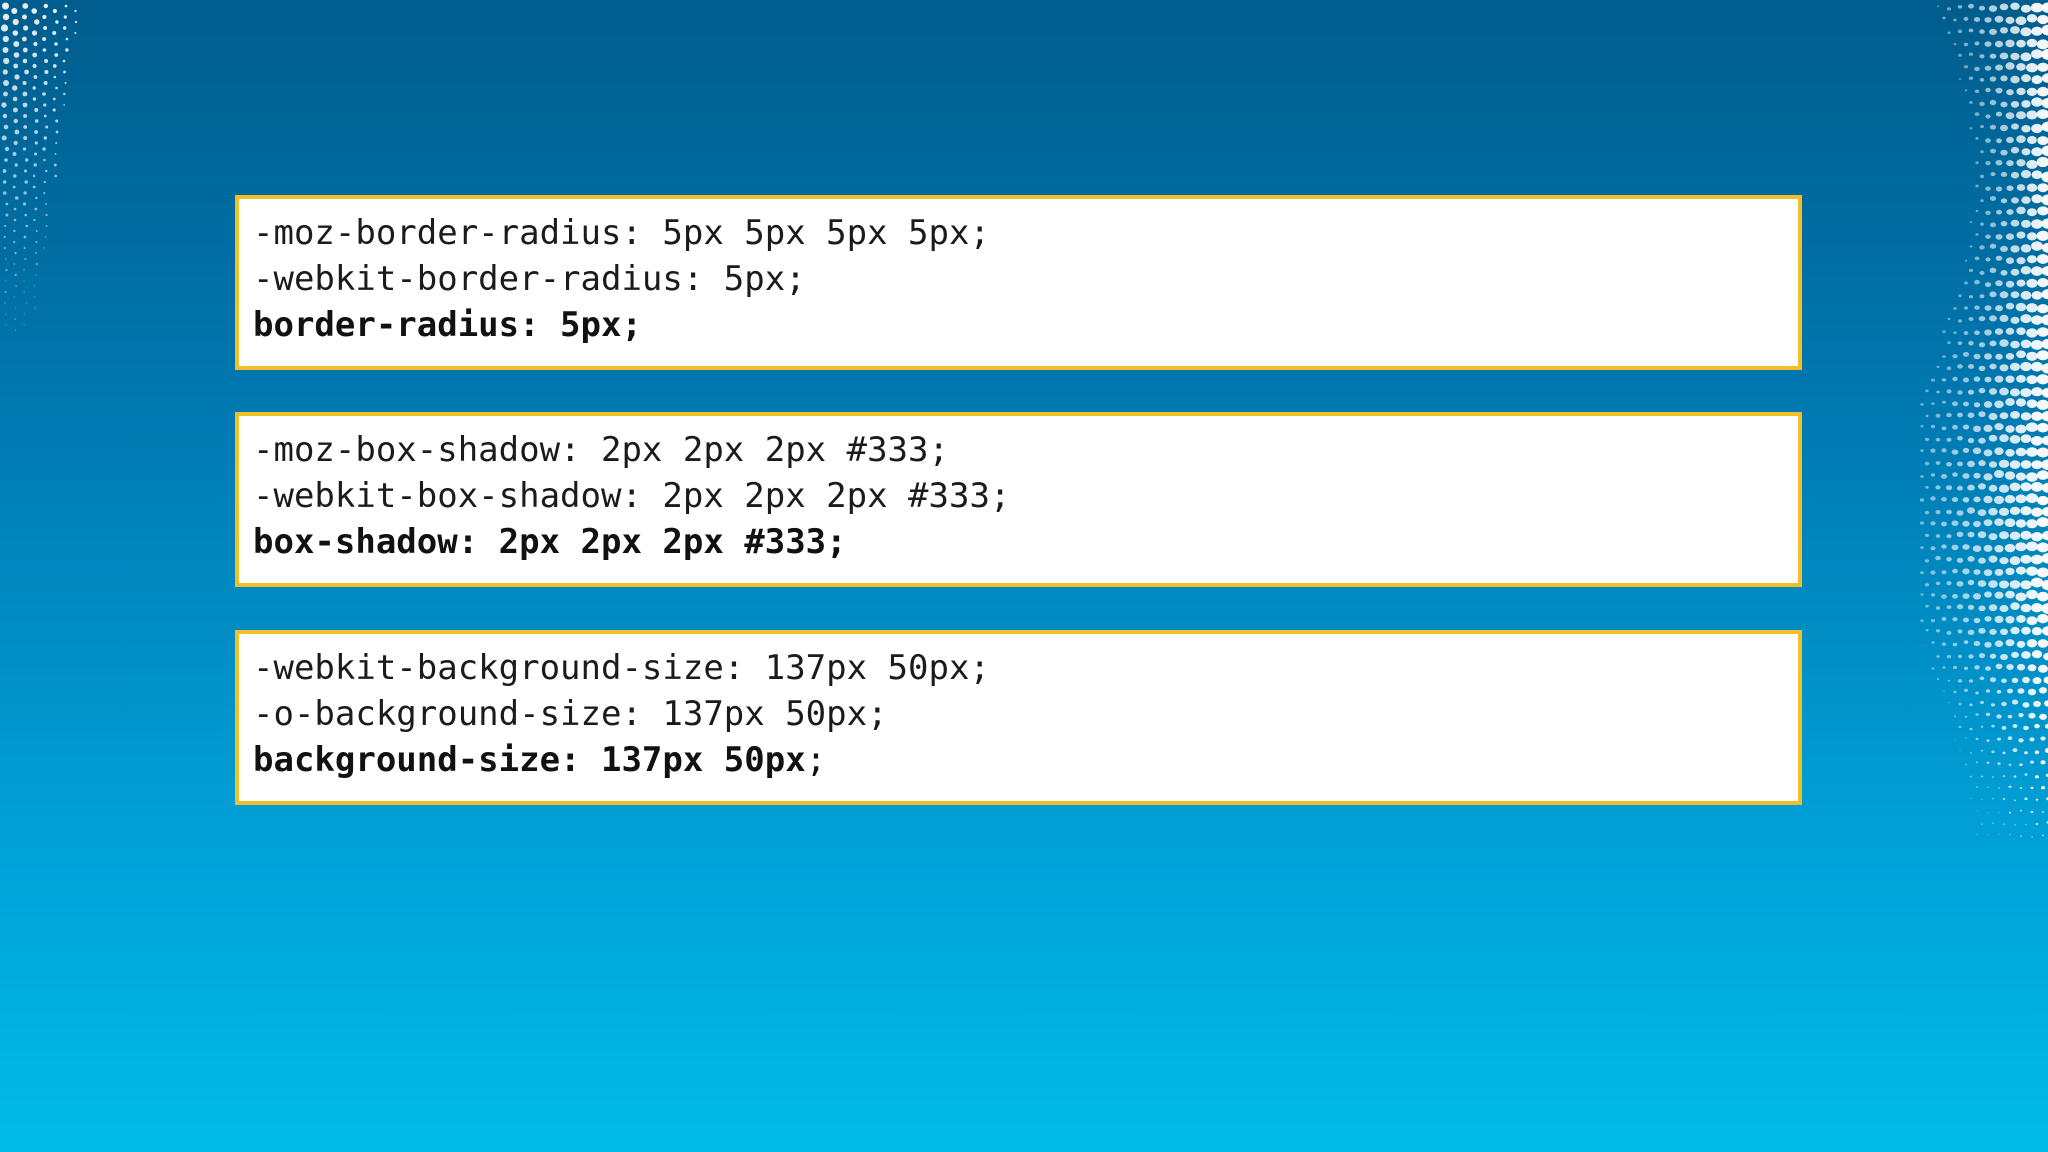 Image resolution: width=2048 pixels, height=1152 pixels. I want to click on code-line: -webkit-border-radius: 5px;, so click(529, 279).